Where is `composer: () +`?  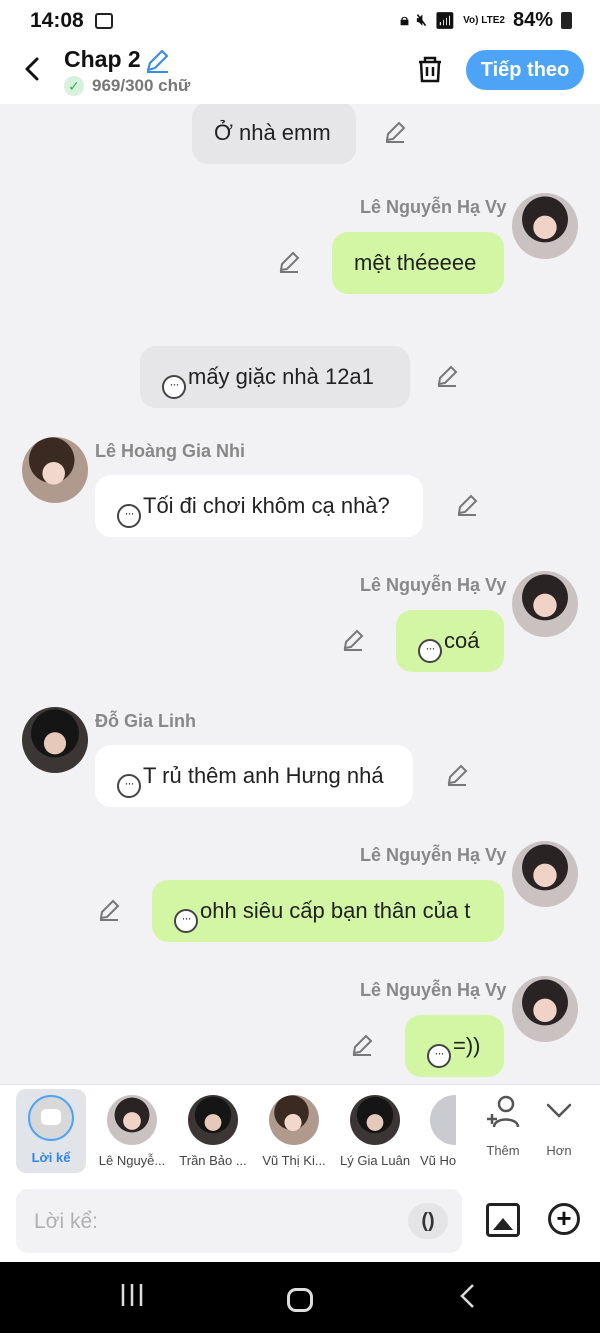
composer: () + is located at coordinates (300, 1221).